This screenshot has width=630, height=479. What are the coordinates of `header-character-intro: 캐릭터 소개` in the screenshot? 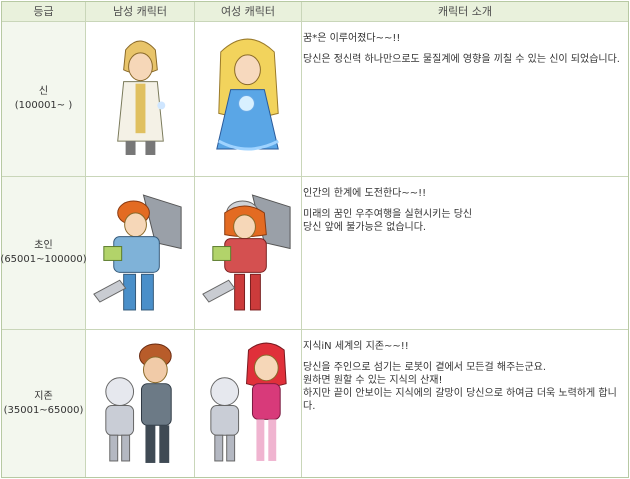 It's located at (465, 11).